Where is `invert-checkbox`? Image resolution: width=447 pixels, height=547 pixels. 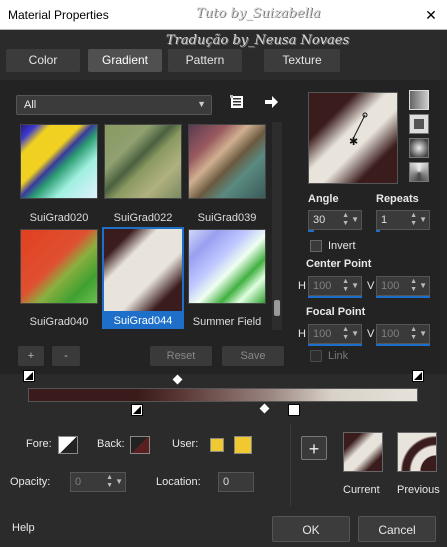 invert-checkbox is located at coordinates (316, 246).